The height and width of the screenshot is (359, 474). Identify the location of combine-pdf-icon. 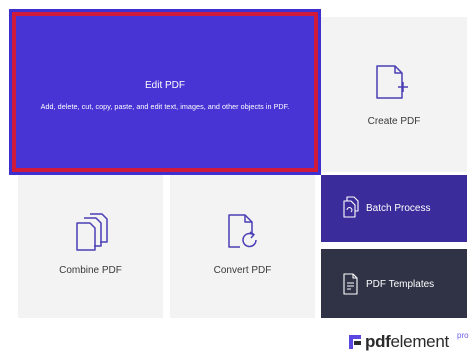
(92, 232).